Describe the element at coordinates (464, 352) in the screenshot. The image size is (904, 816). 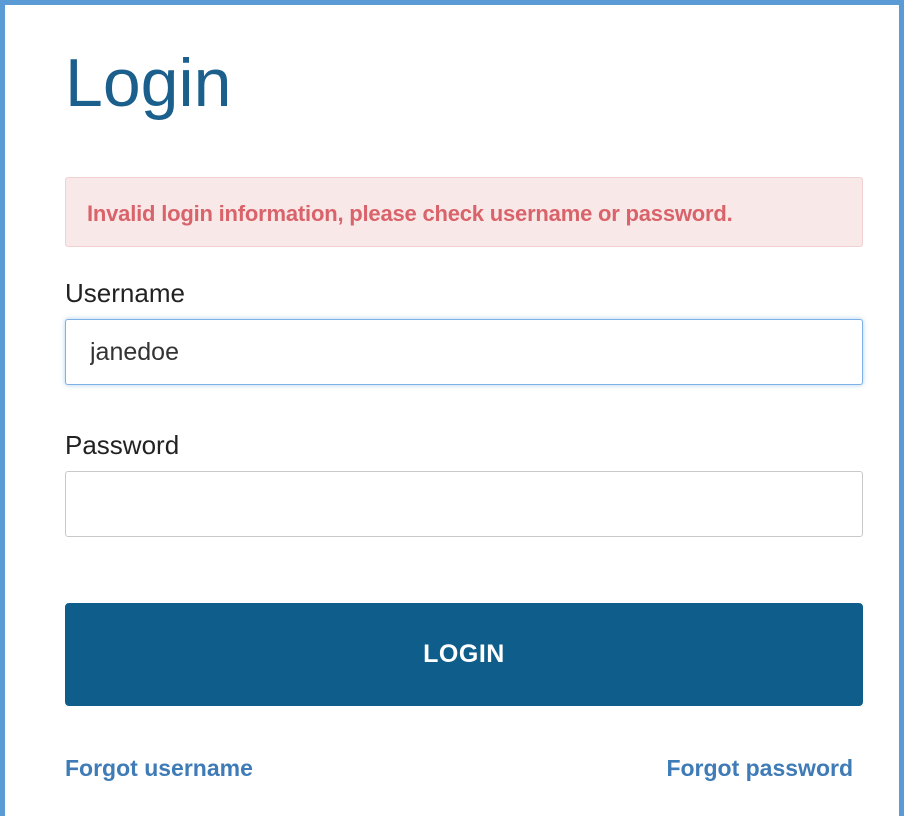
I see `username-input` at that location.